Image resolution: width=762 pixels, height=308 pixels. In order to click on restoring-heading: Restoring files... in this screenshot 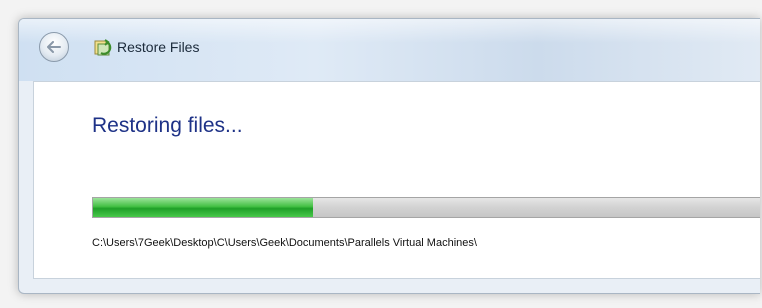, I will do `click(167, 125)`.